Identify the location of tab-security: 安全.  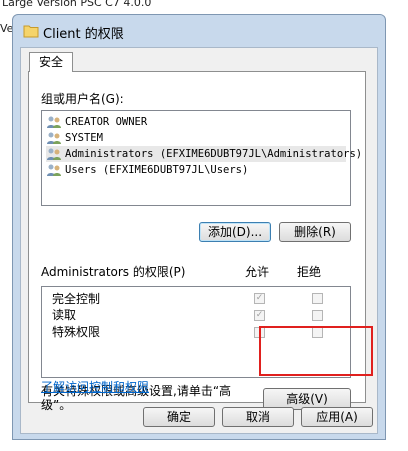
(51, 62).